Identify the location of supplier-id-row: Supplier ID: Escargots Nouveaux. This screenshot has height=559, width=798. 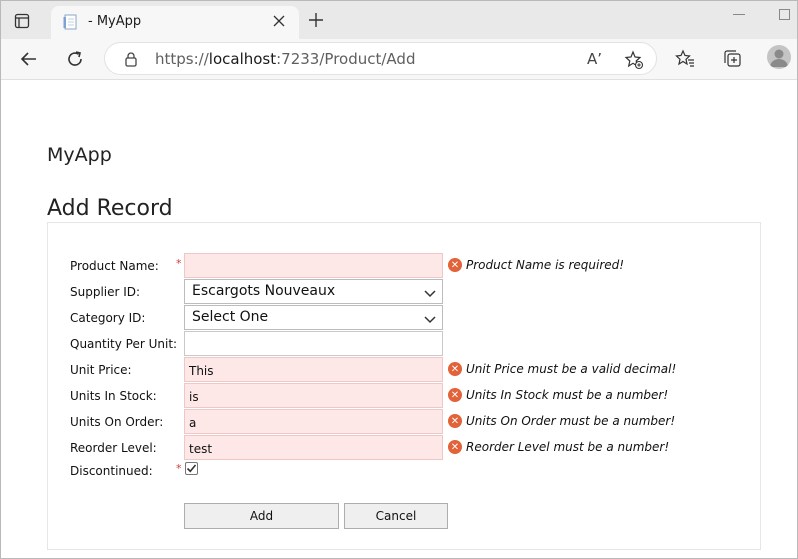
(405, 292).